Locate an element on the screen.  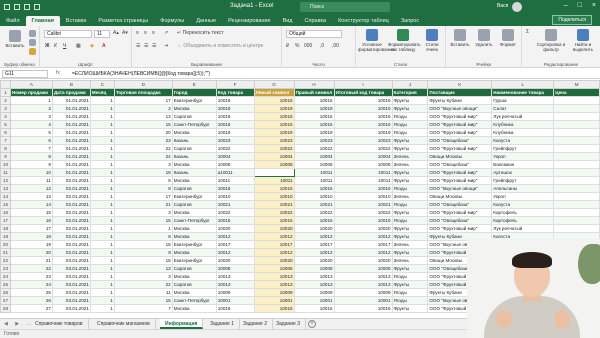
column-header-i: I is located at coordinates (363, 84).